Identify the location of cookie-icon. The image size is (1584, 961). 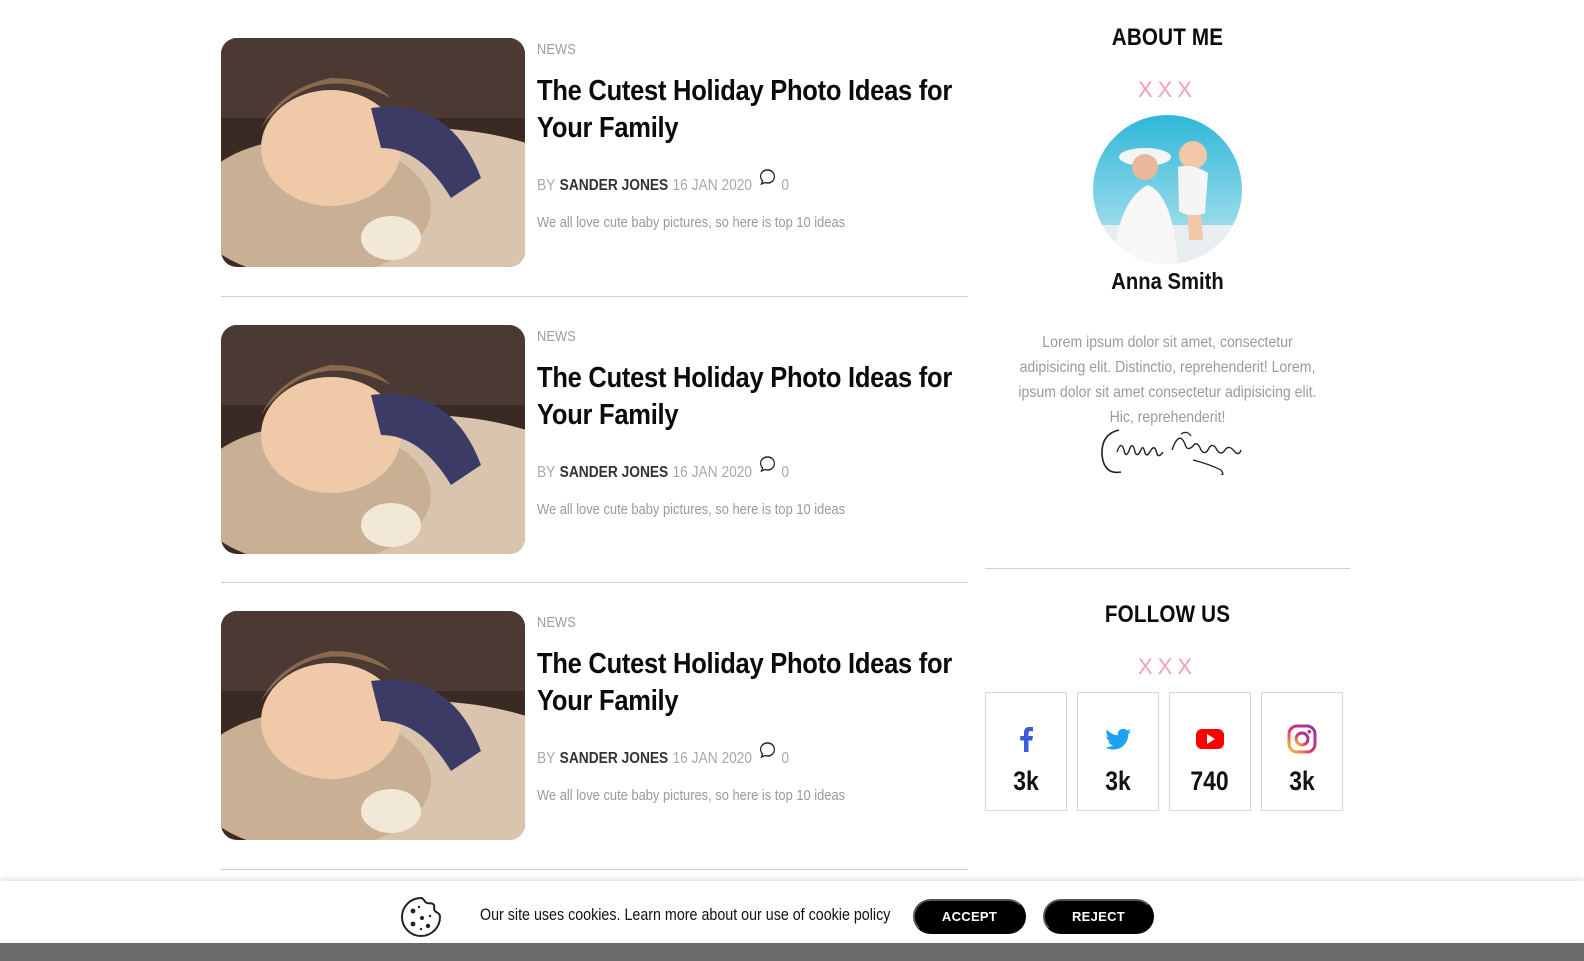
(421, 917).